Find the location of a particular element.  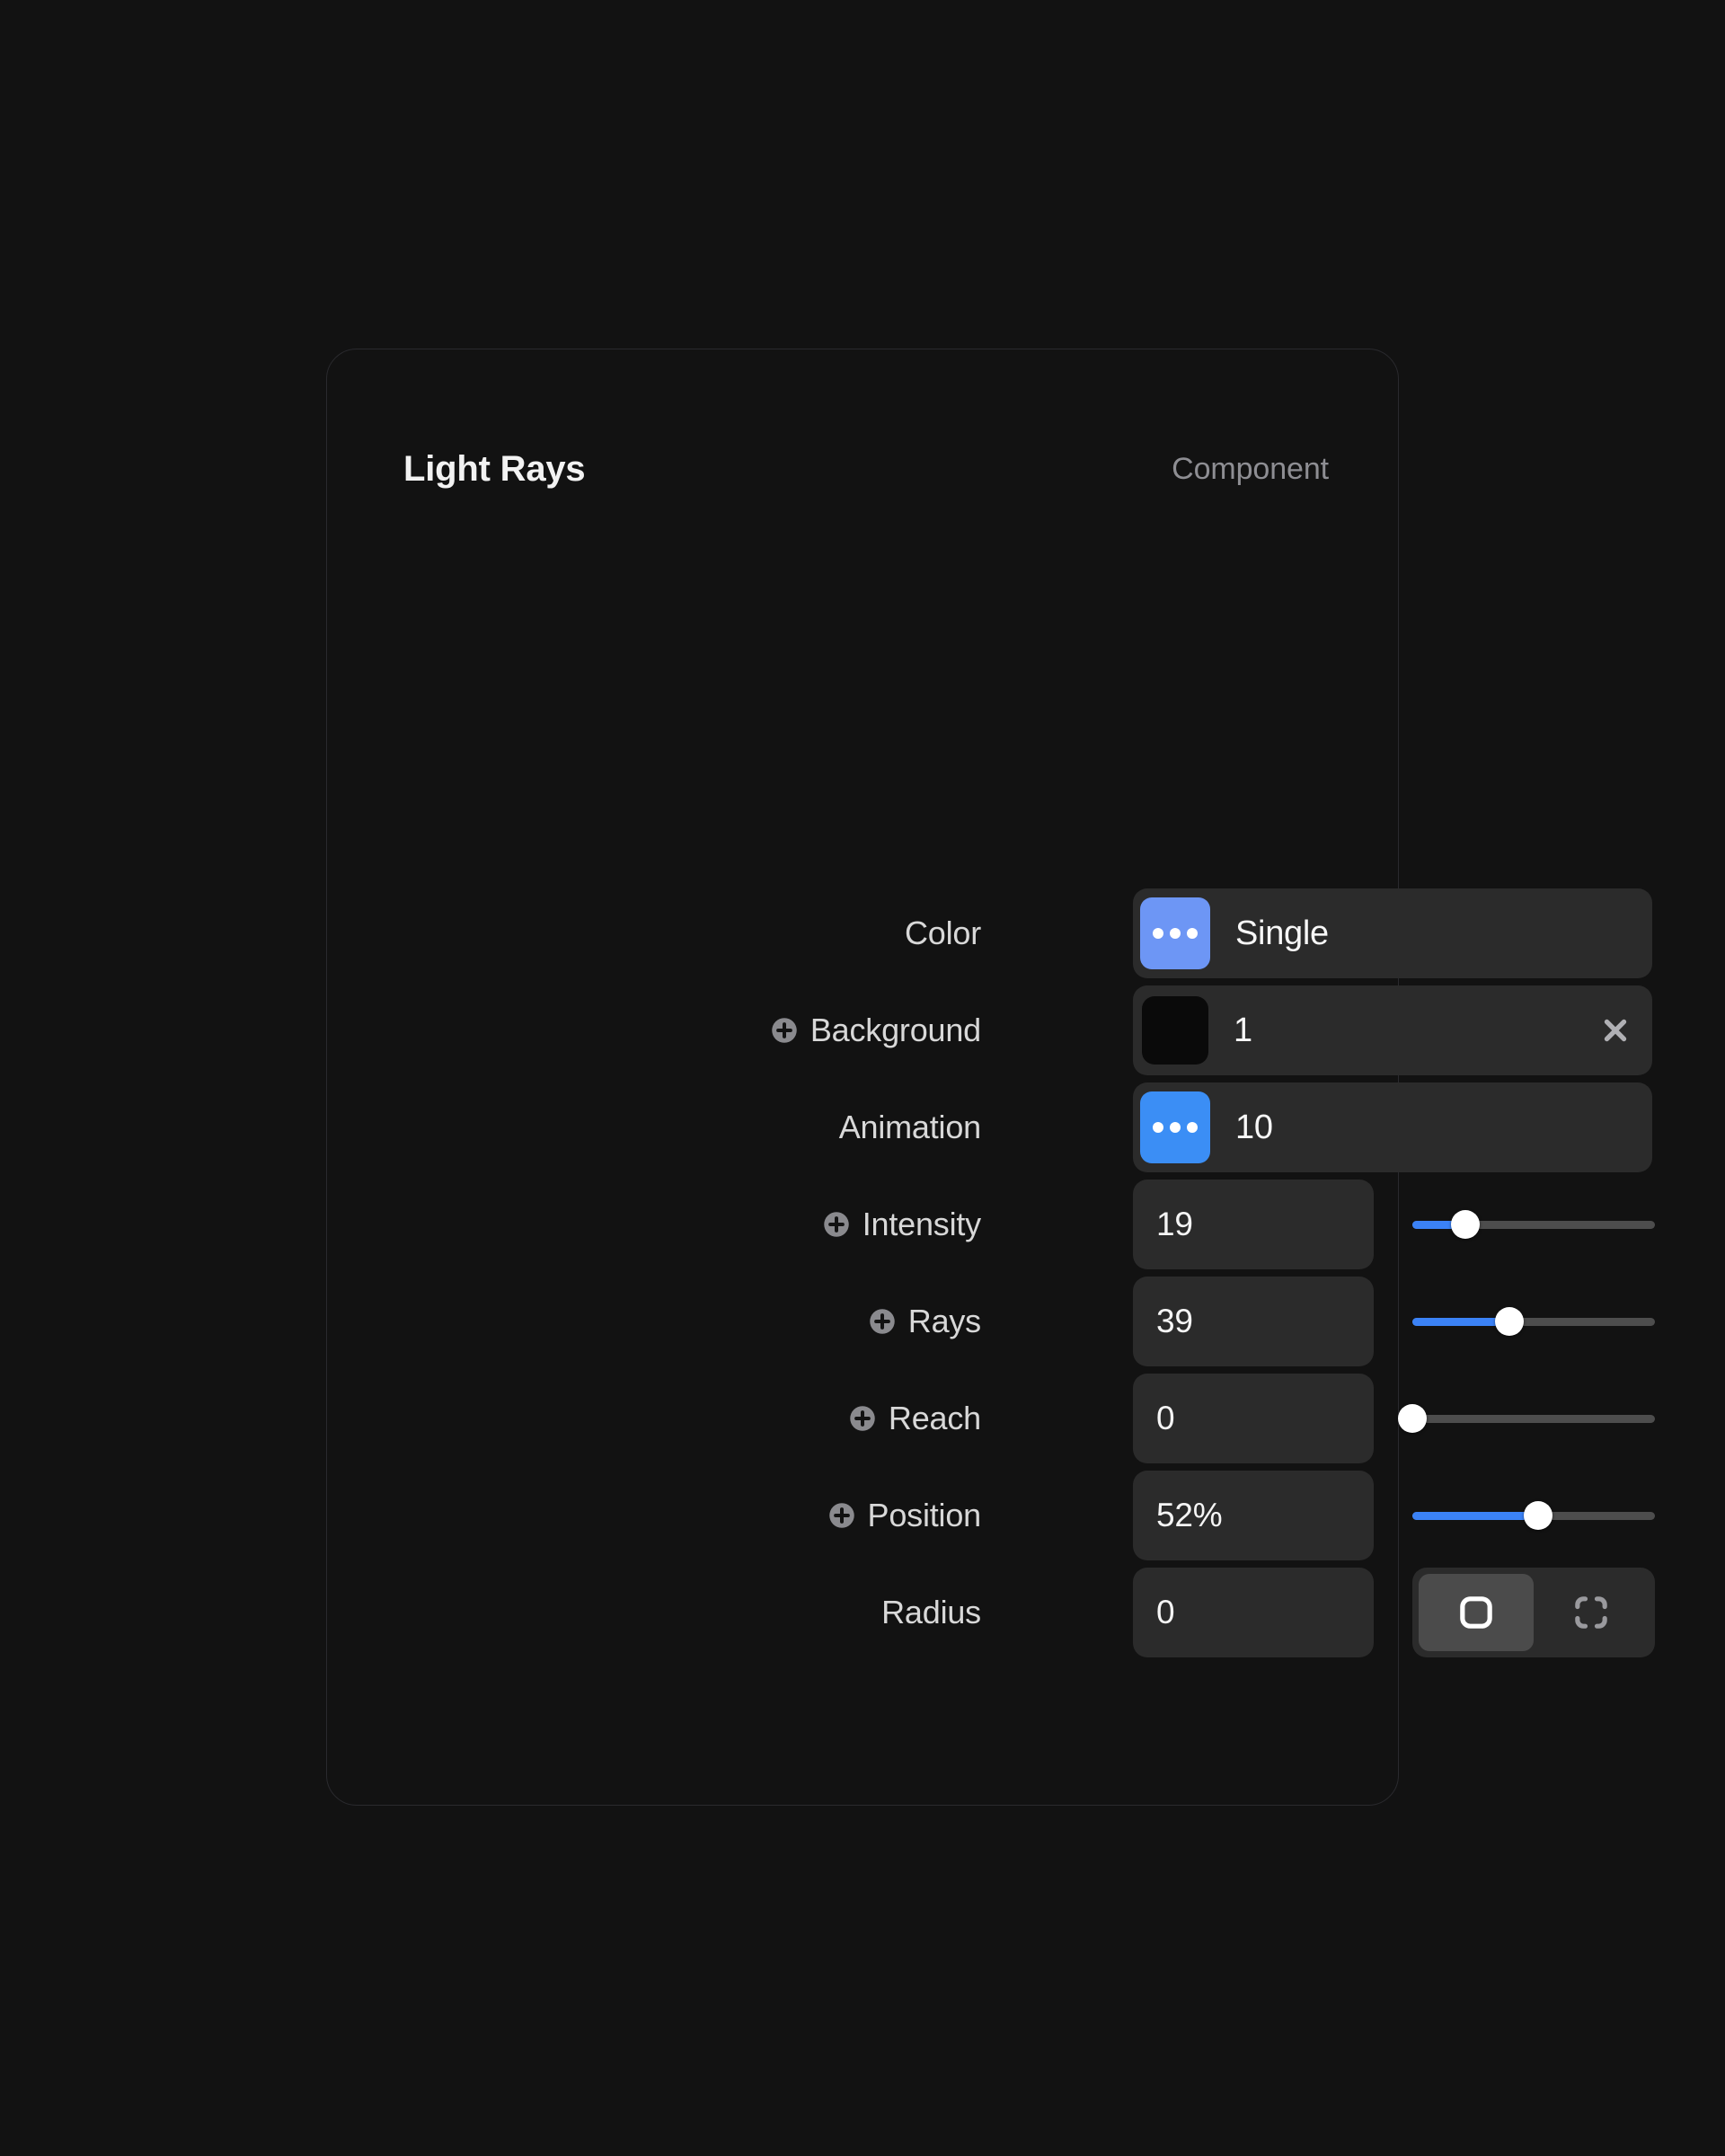

row-label-text: Intensity is located at coordinates (921, 1224).